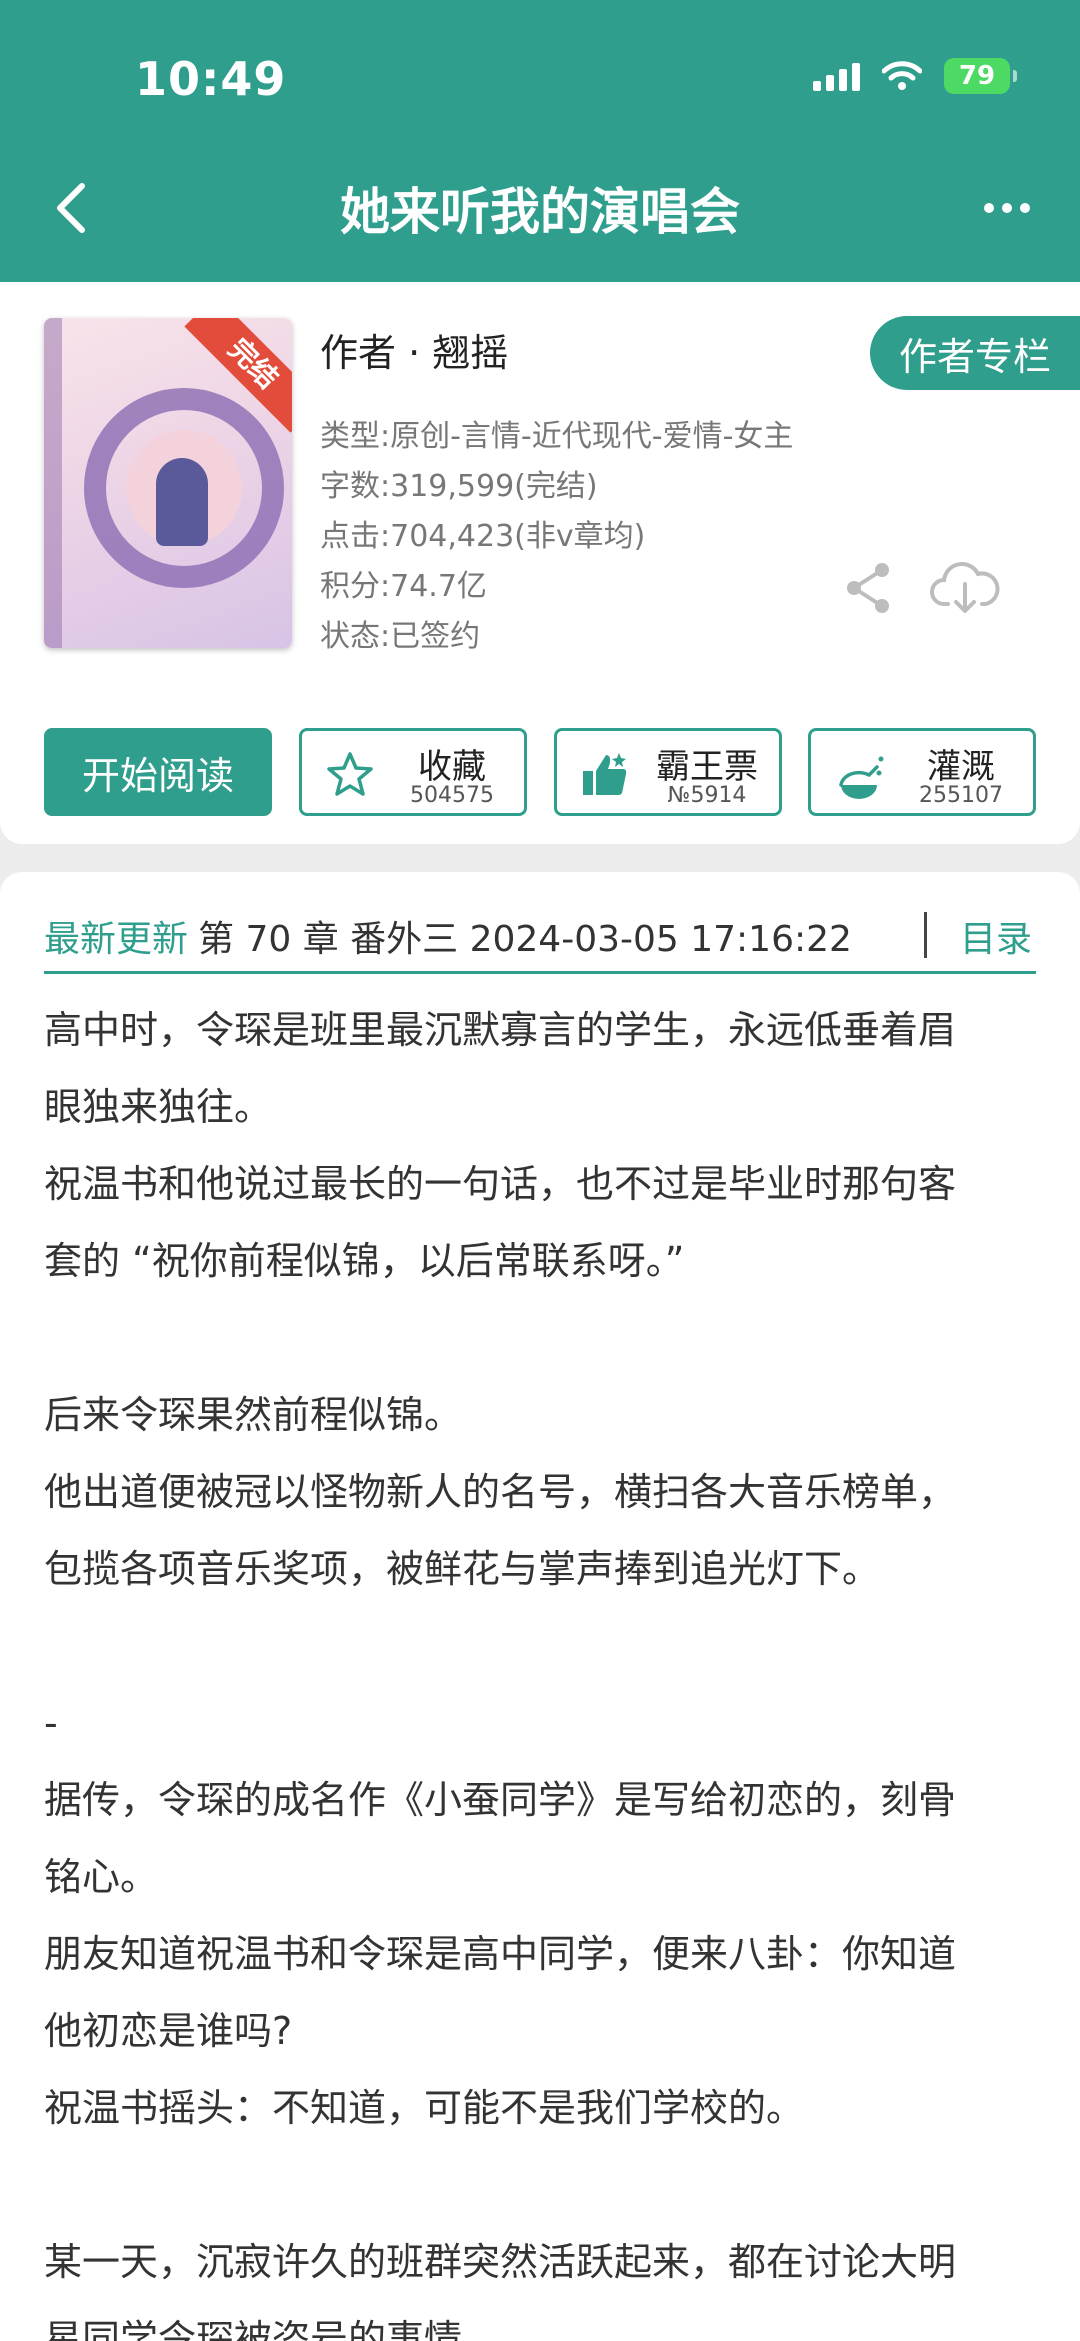  Describe the element at coordinates (158, 772) in the screenshot. I see `start-reading-button: 开始阅读` at that location.